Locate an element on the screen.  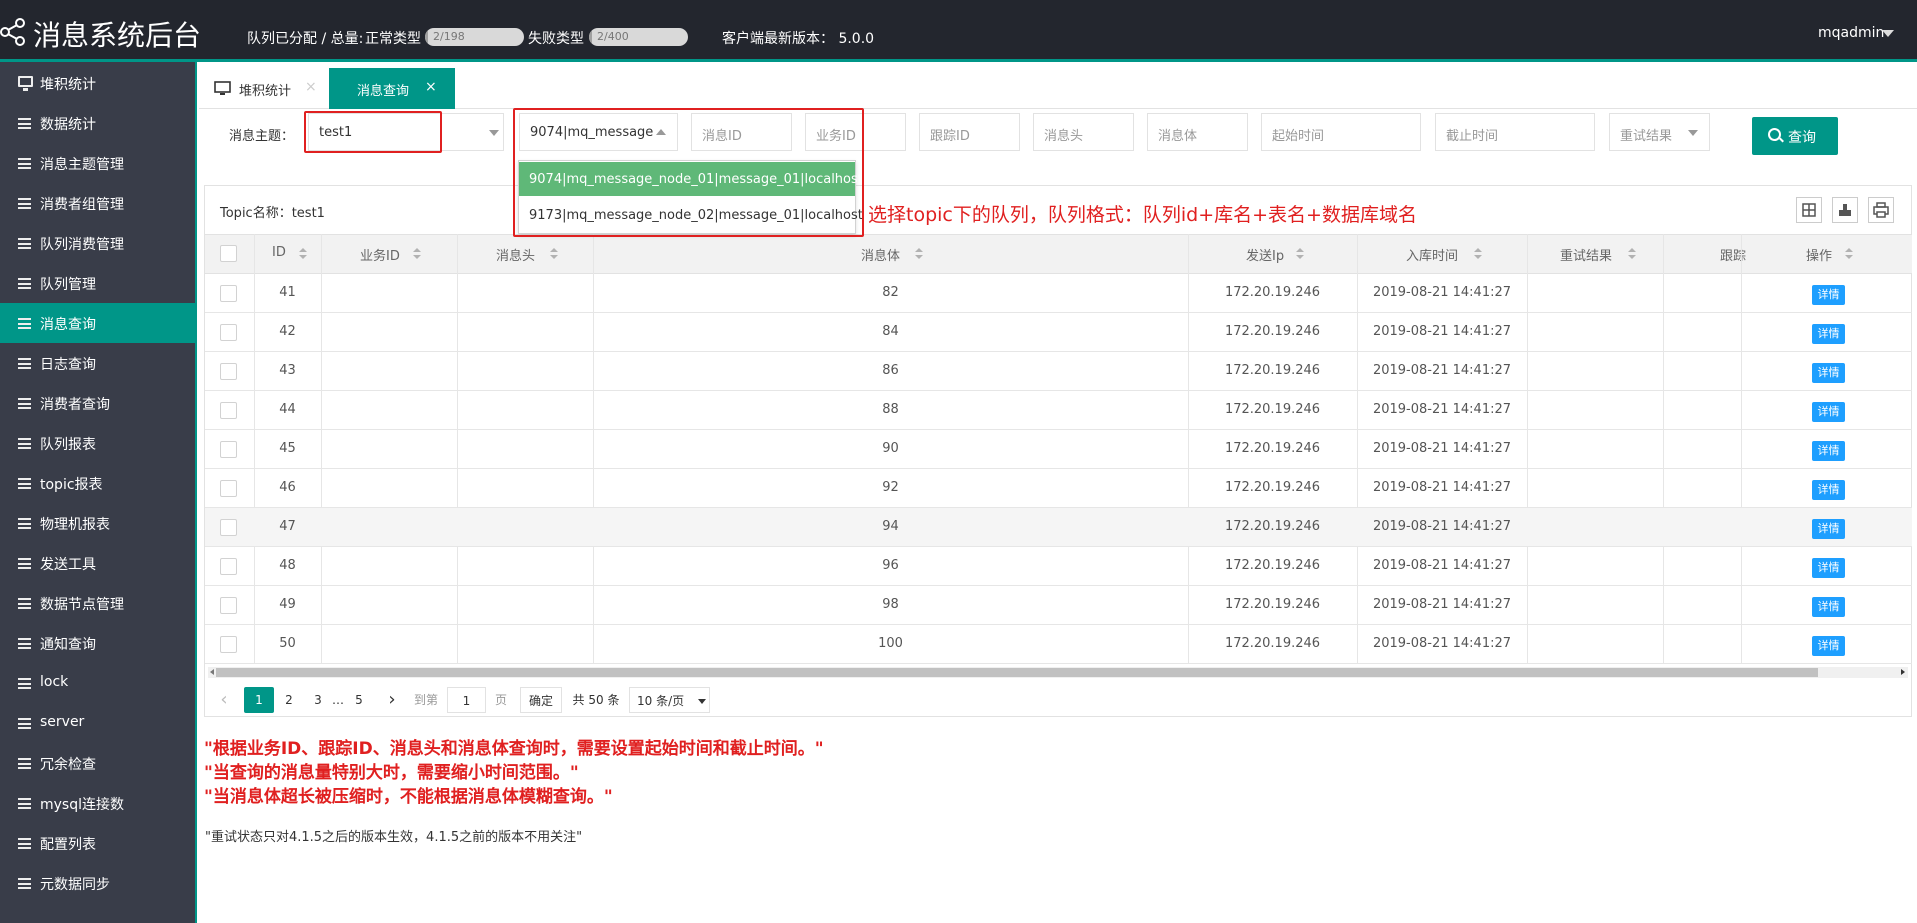
cell-body: 92 is located at coordinates (890, 487).